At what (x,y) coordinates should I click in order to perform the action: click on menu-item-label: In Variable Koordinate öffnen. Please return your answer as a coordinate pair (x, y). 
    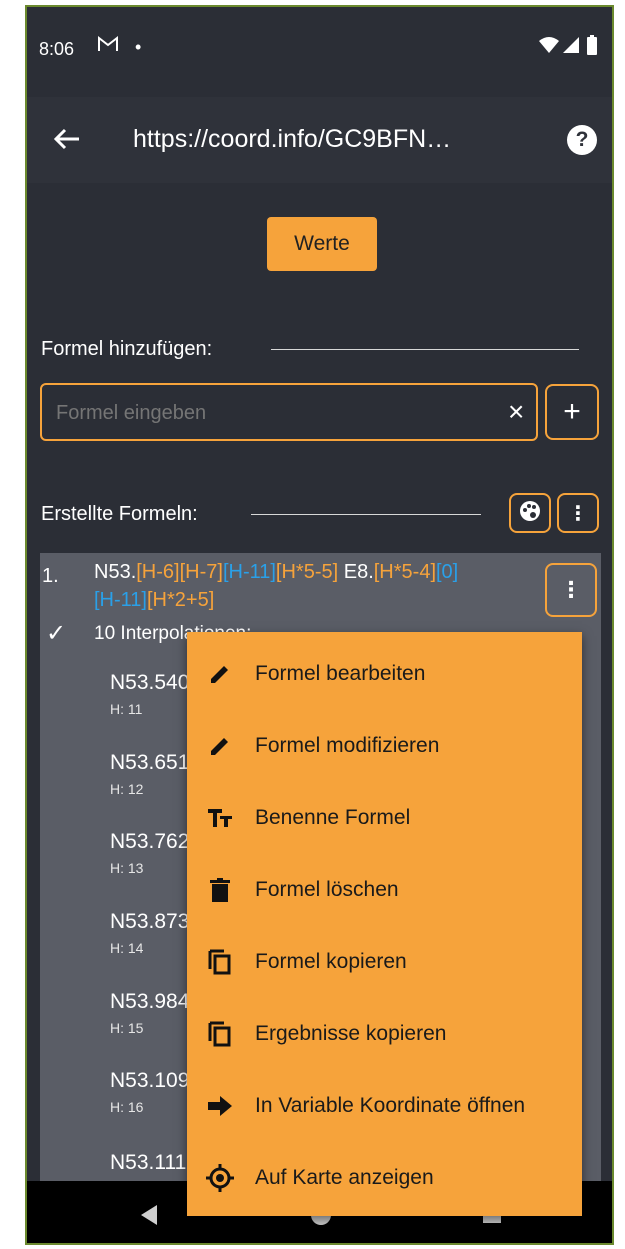
    Looking at the image, I should click on (390, 1105).